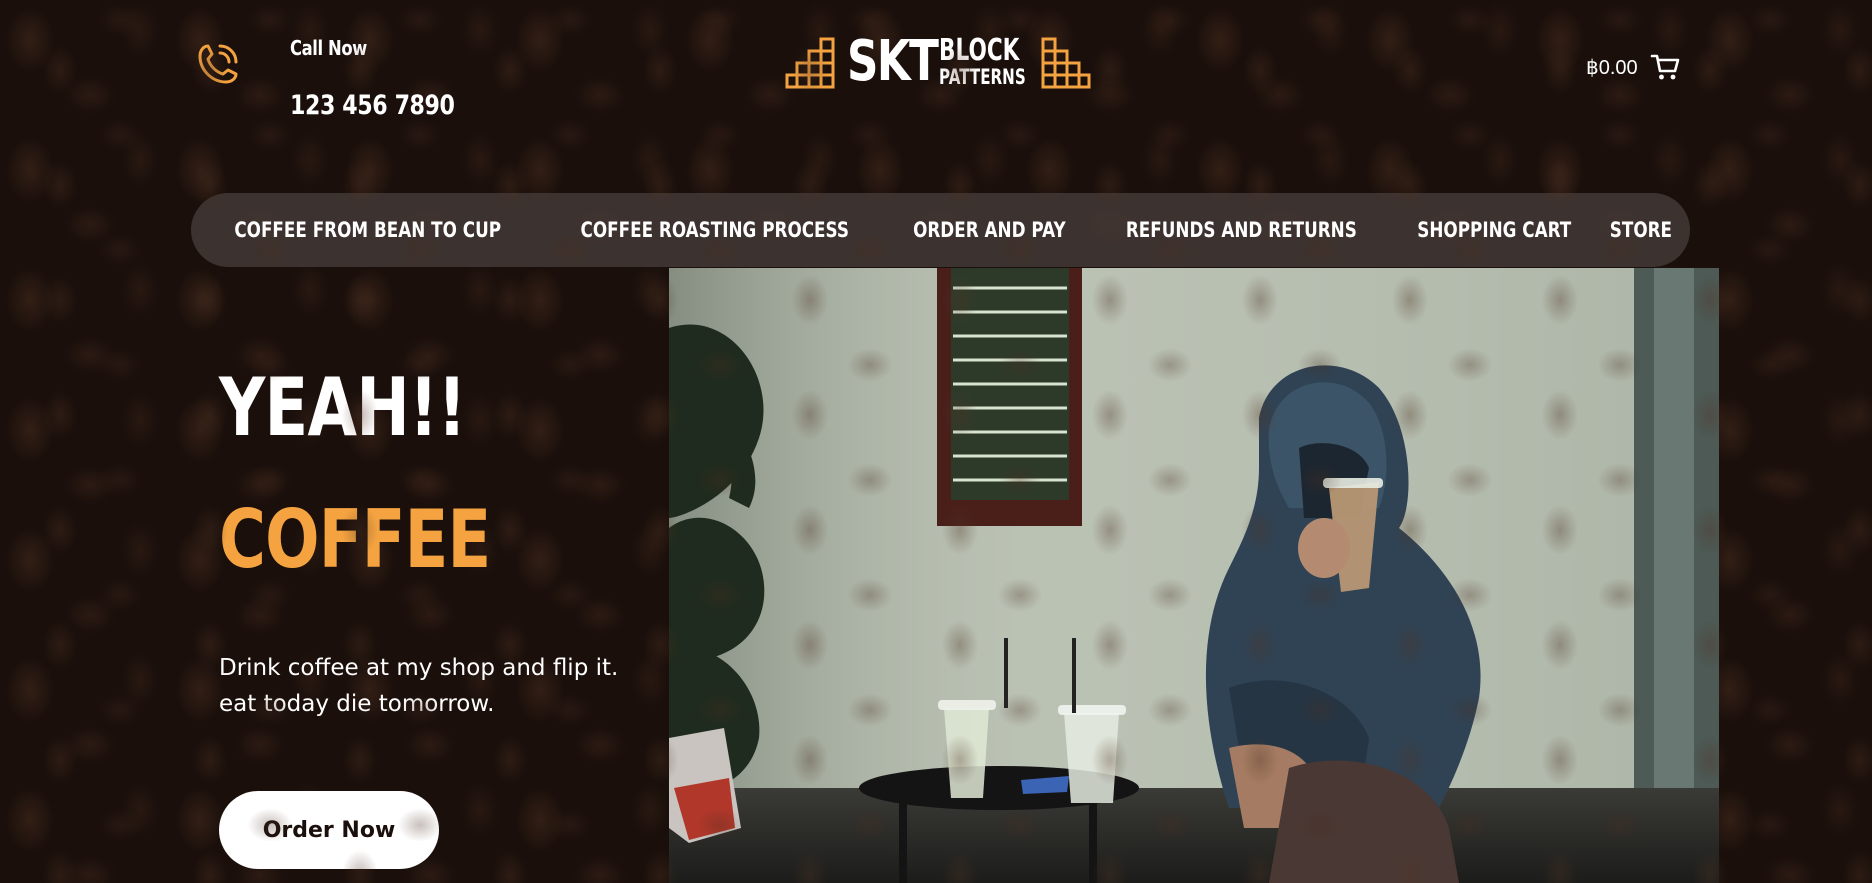 The width and height of the screenshot is (1872, 883). Describe the element at coordinates (979, 50) in the screenshot. I see `logo-text-line1: BLOCK` at that location.